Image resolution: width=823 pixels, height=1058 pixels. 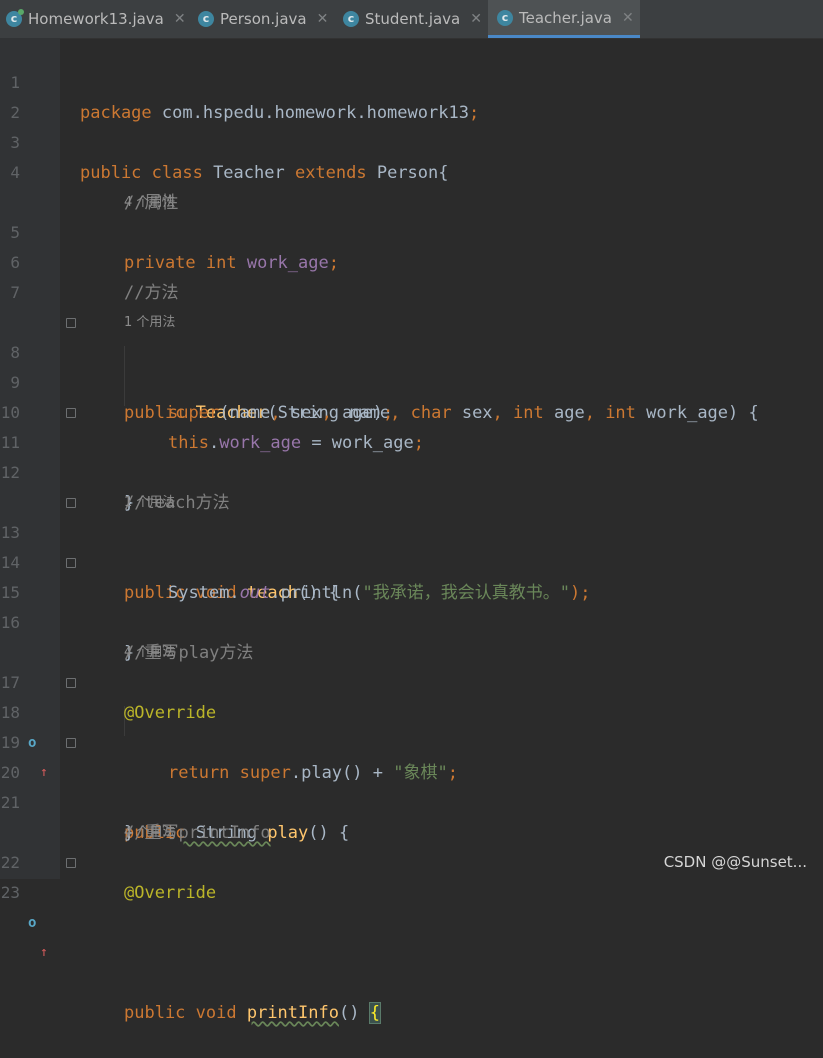 I want to click on code-line: 22 @Override, so click(x=411, y=860).